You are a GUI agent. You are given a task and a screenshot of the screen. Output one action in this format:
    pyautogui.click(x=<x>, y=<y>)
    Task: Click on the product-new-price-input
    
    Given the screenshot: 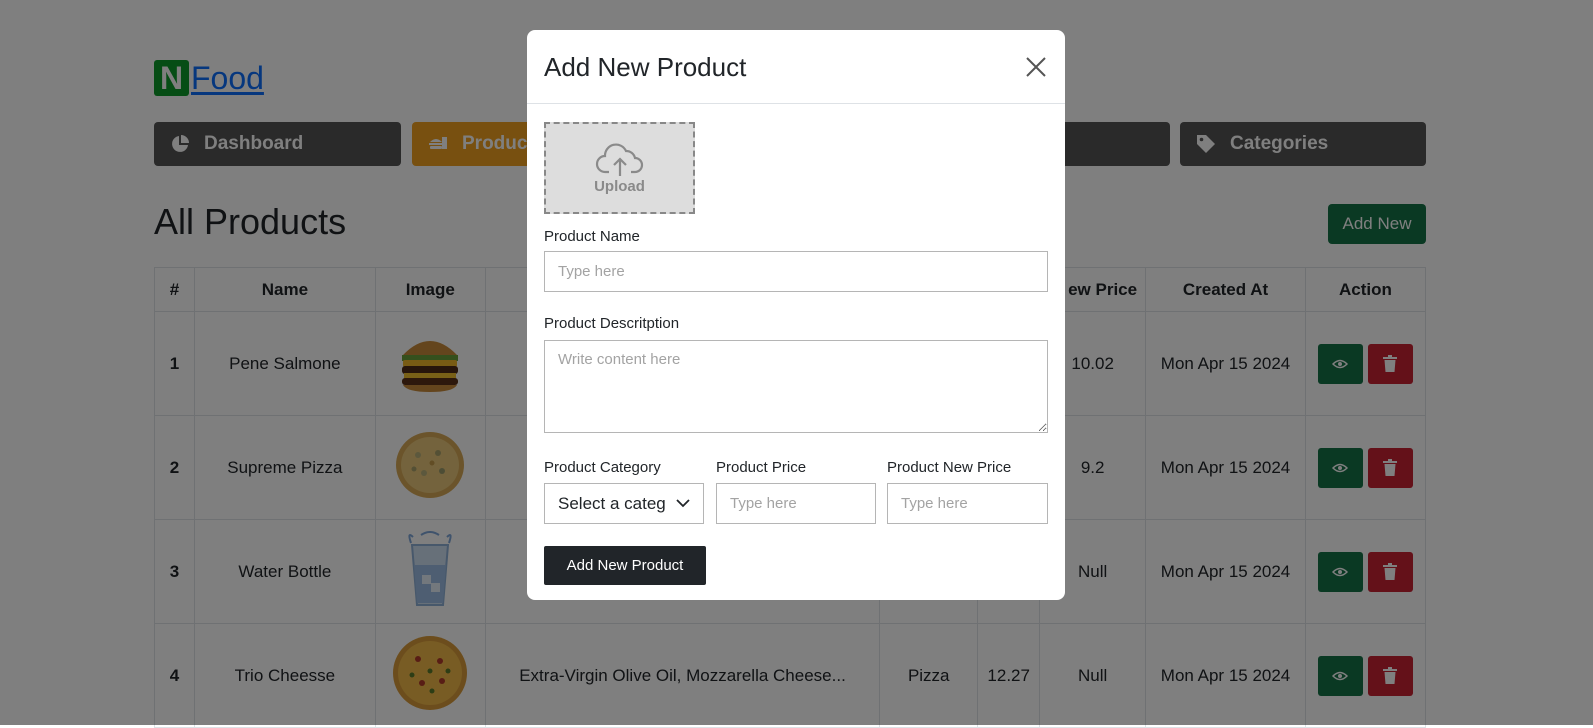 What is the action you would take?
    pyautogui.click(x=967, y=503)
    